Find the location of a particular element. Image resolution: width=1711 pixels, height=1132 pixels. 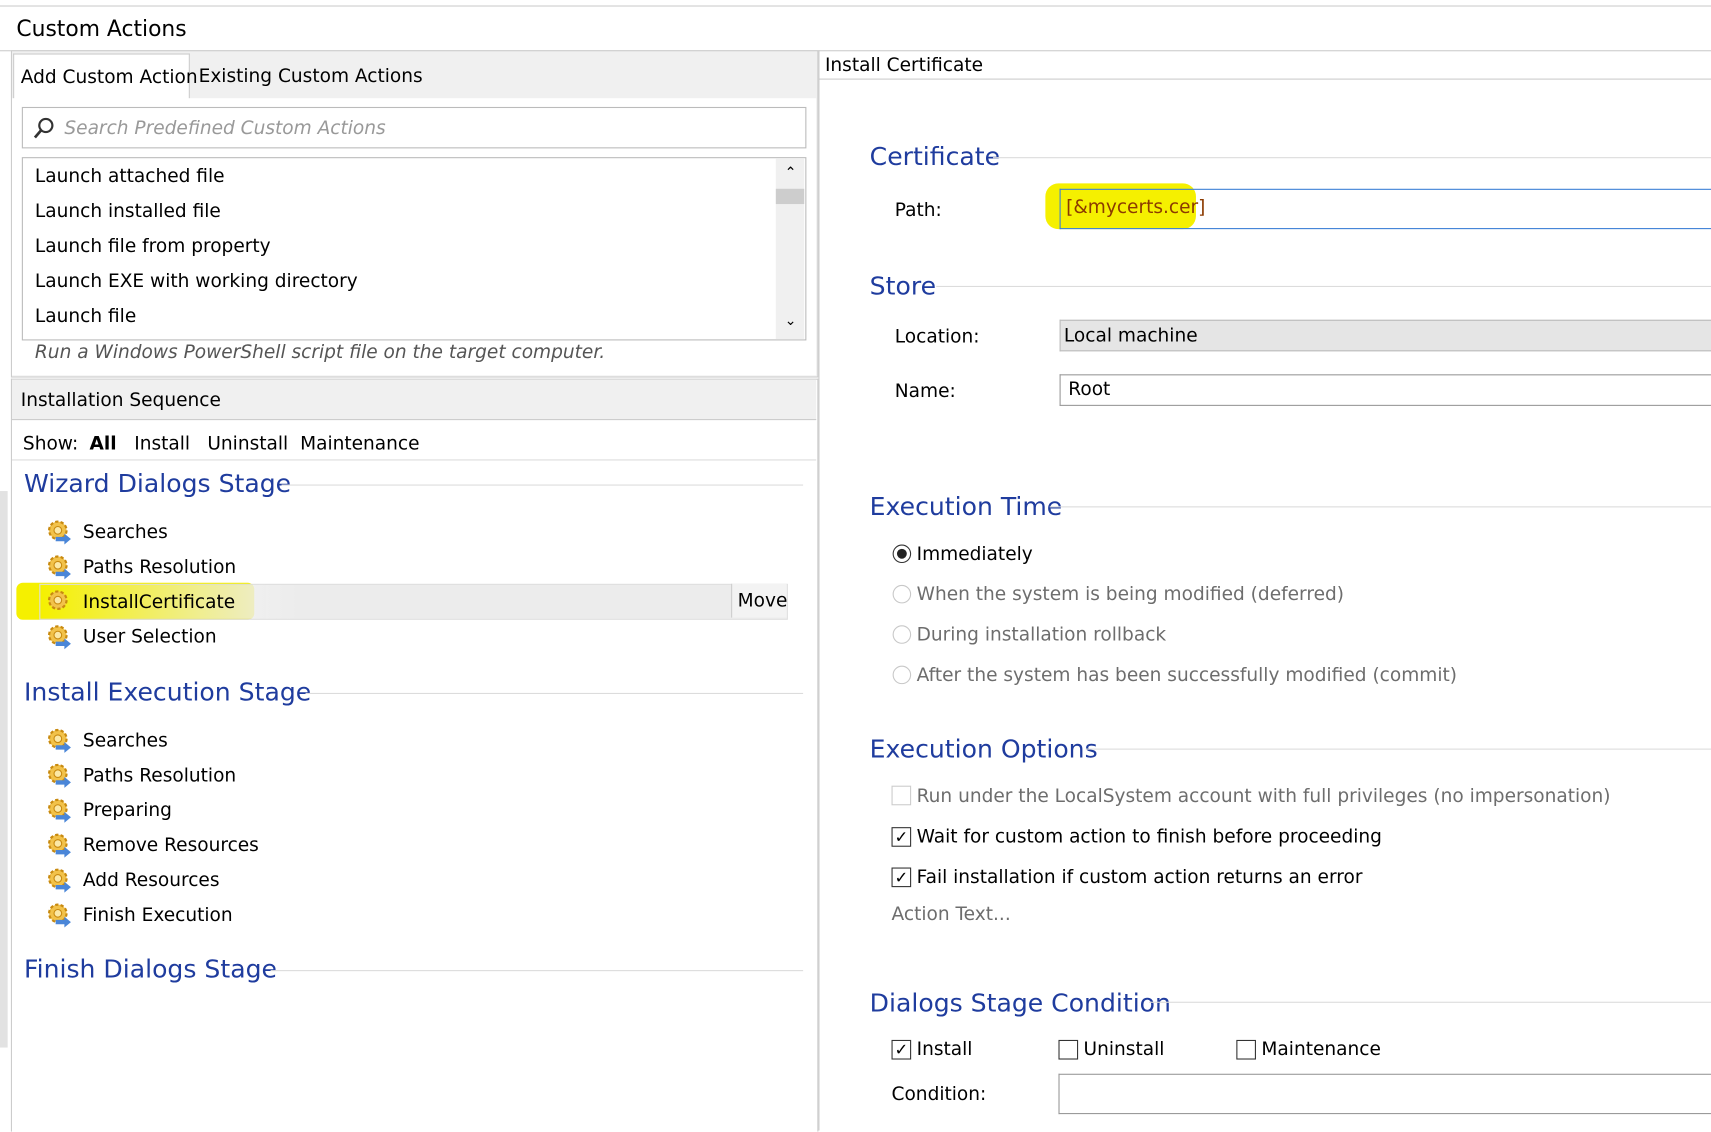

filter-install: Install is located at coordinates (162, 444).